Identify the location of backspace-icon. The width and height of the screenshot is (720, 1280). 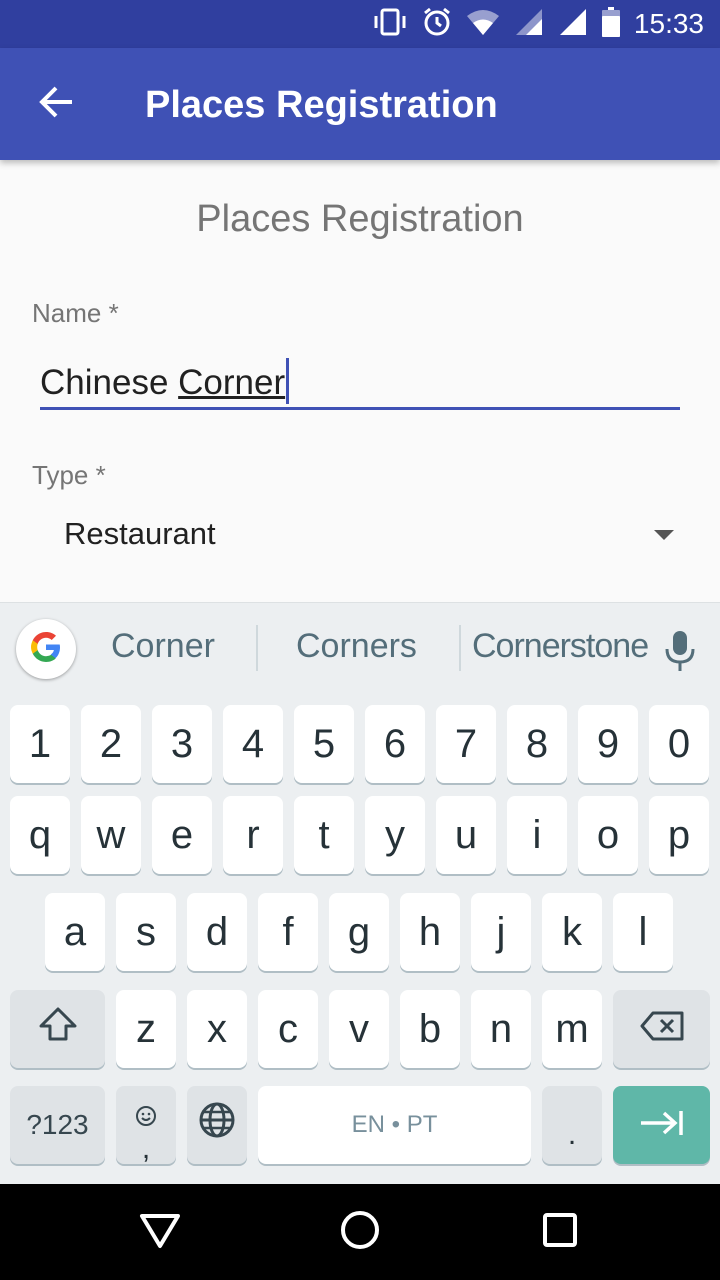
(662, 1029).